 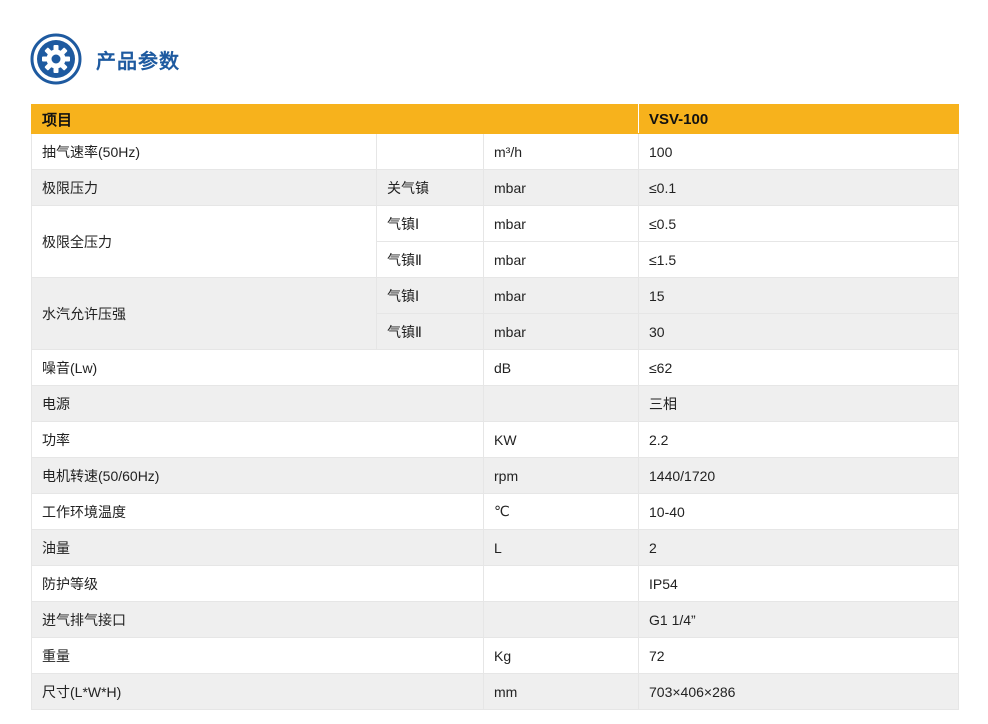 I want to click on table-row: 尺寸(L*W*H) mm 703×406×286, so click(x=495, y=691).